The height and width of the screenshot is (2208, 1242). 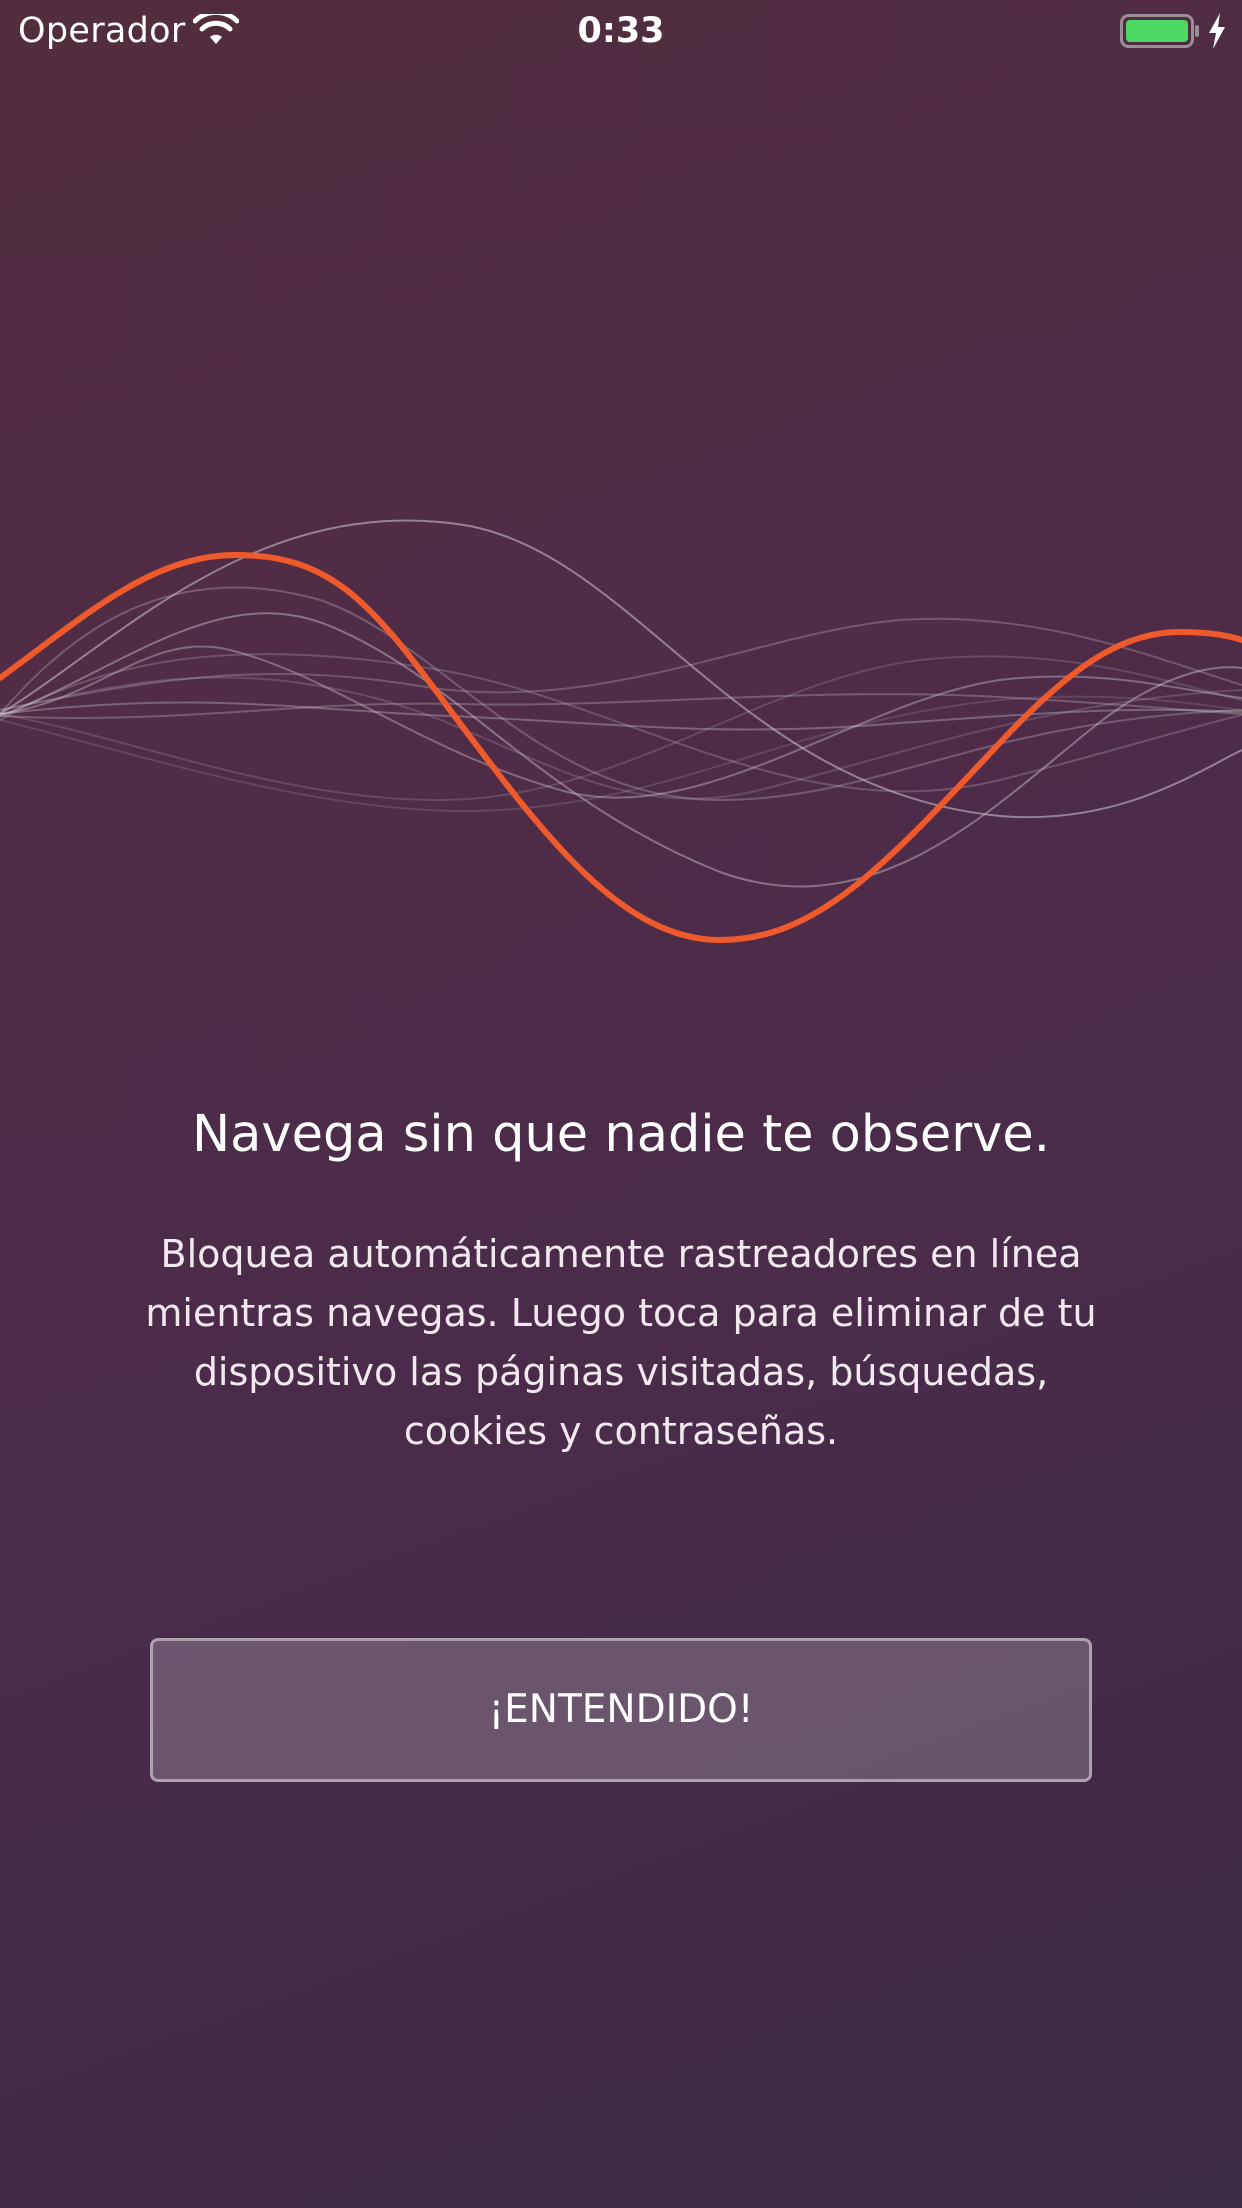 I want to click on got-it-button: ¡ENTENDIDO!, so click(x=621, y=1710).